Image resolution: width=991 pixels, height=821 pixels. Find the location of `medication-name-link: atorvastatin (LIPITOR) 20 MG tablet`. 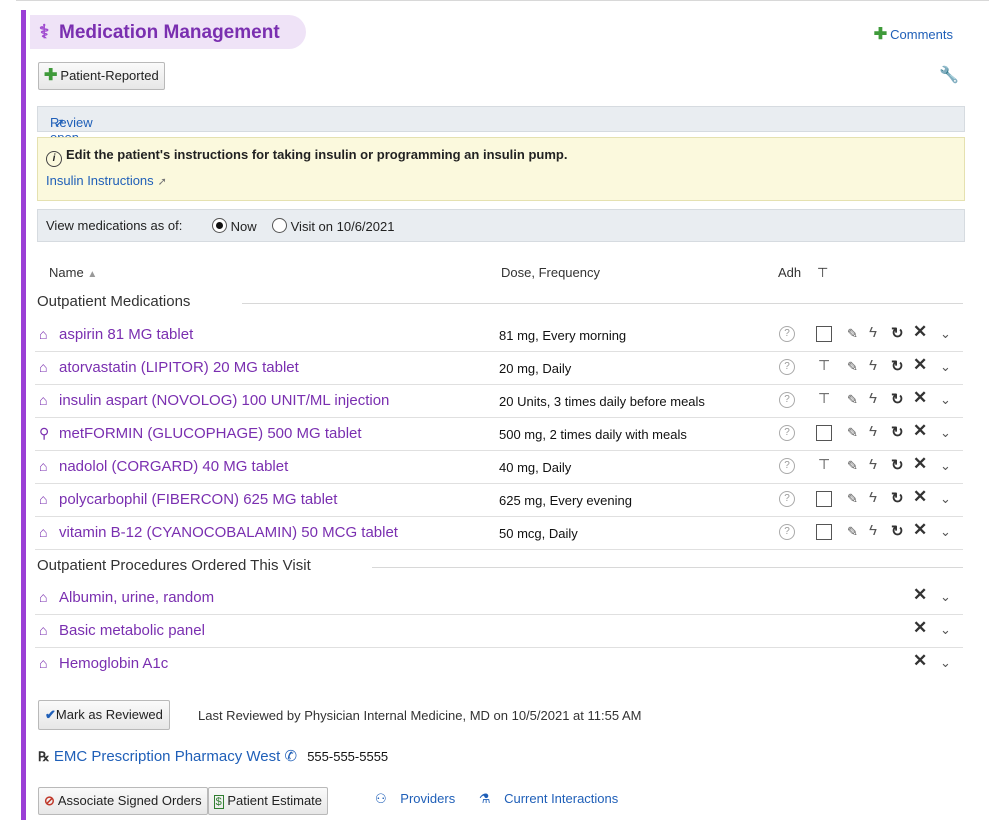

medication-name-link: atorvastatin (LIPITOR) 20 MG tablet is located at coordinates (179, 367).